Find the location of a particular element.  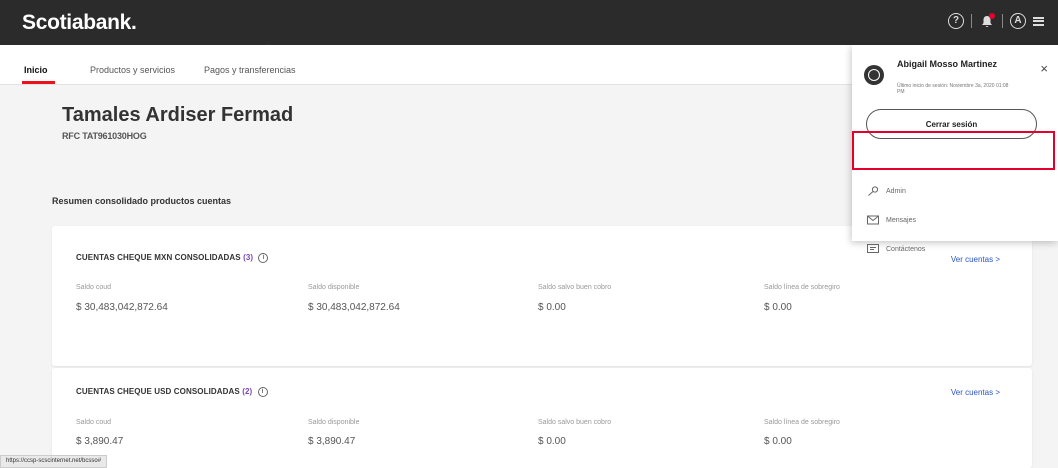

menu-item-admin: Admin is located at coordinates (886, 191).